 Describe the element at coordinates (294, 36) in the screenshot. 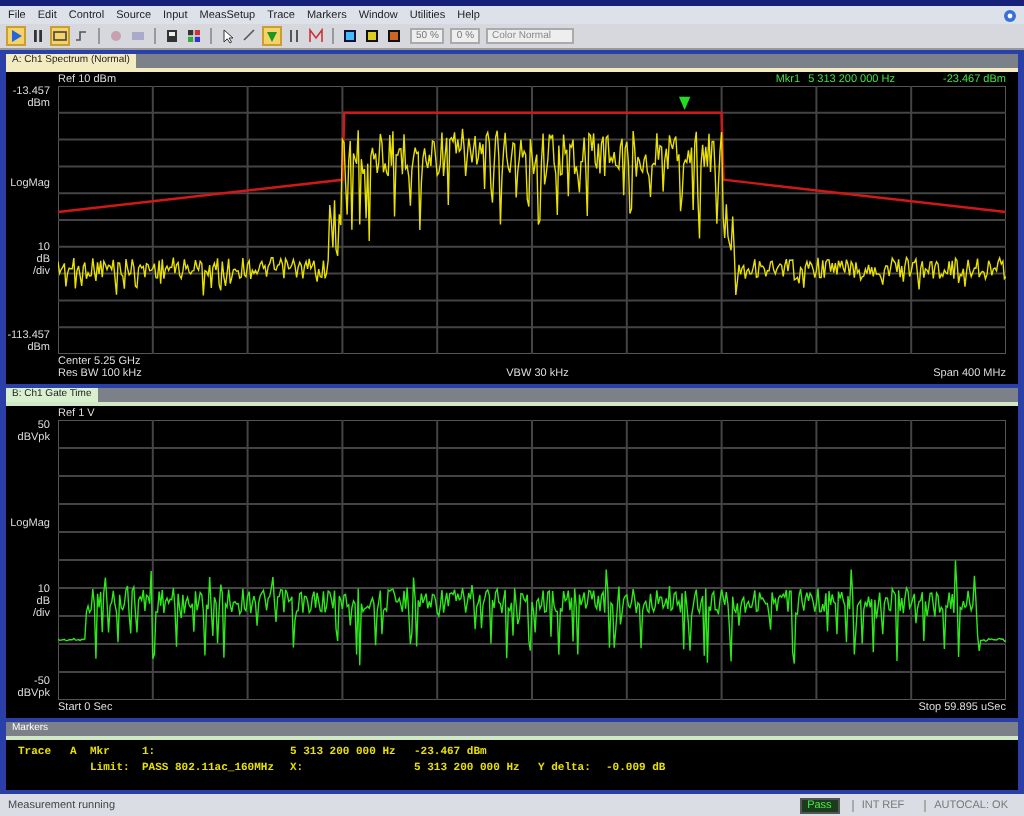

I see `bars-icon` at that location.